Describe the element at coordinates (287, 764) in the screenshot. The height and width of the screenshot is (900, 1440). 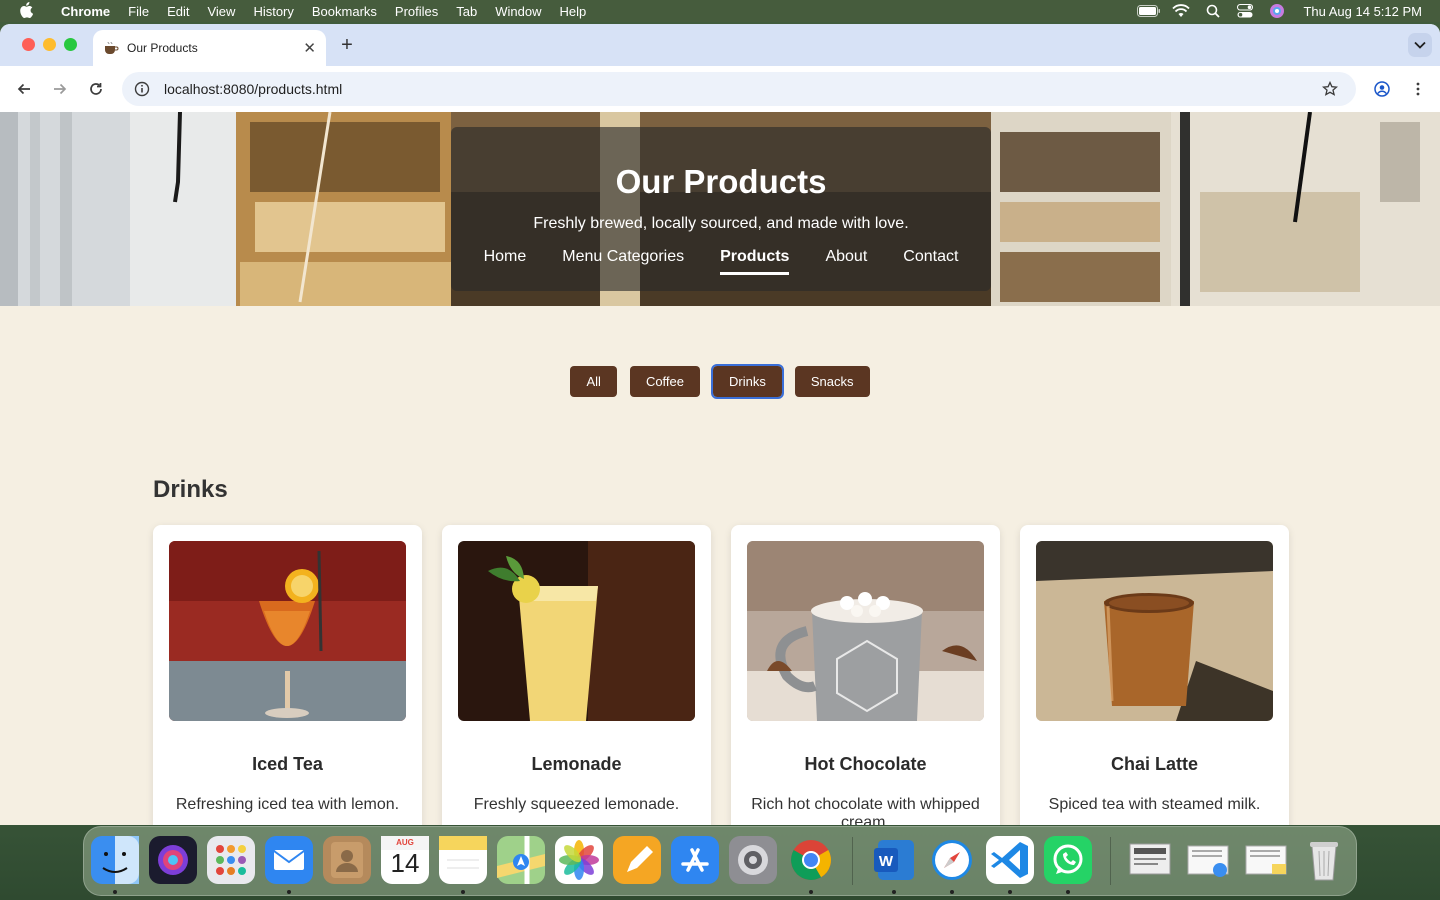
I see `product-name: Iced Tea` at that location.